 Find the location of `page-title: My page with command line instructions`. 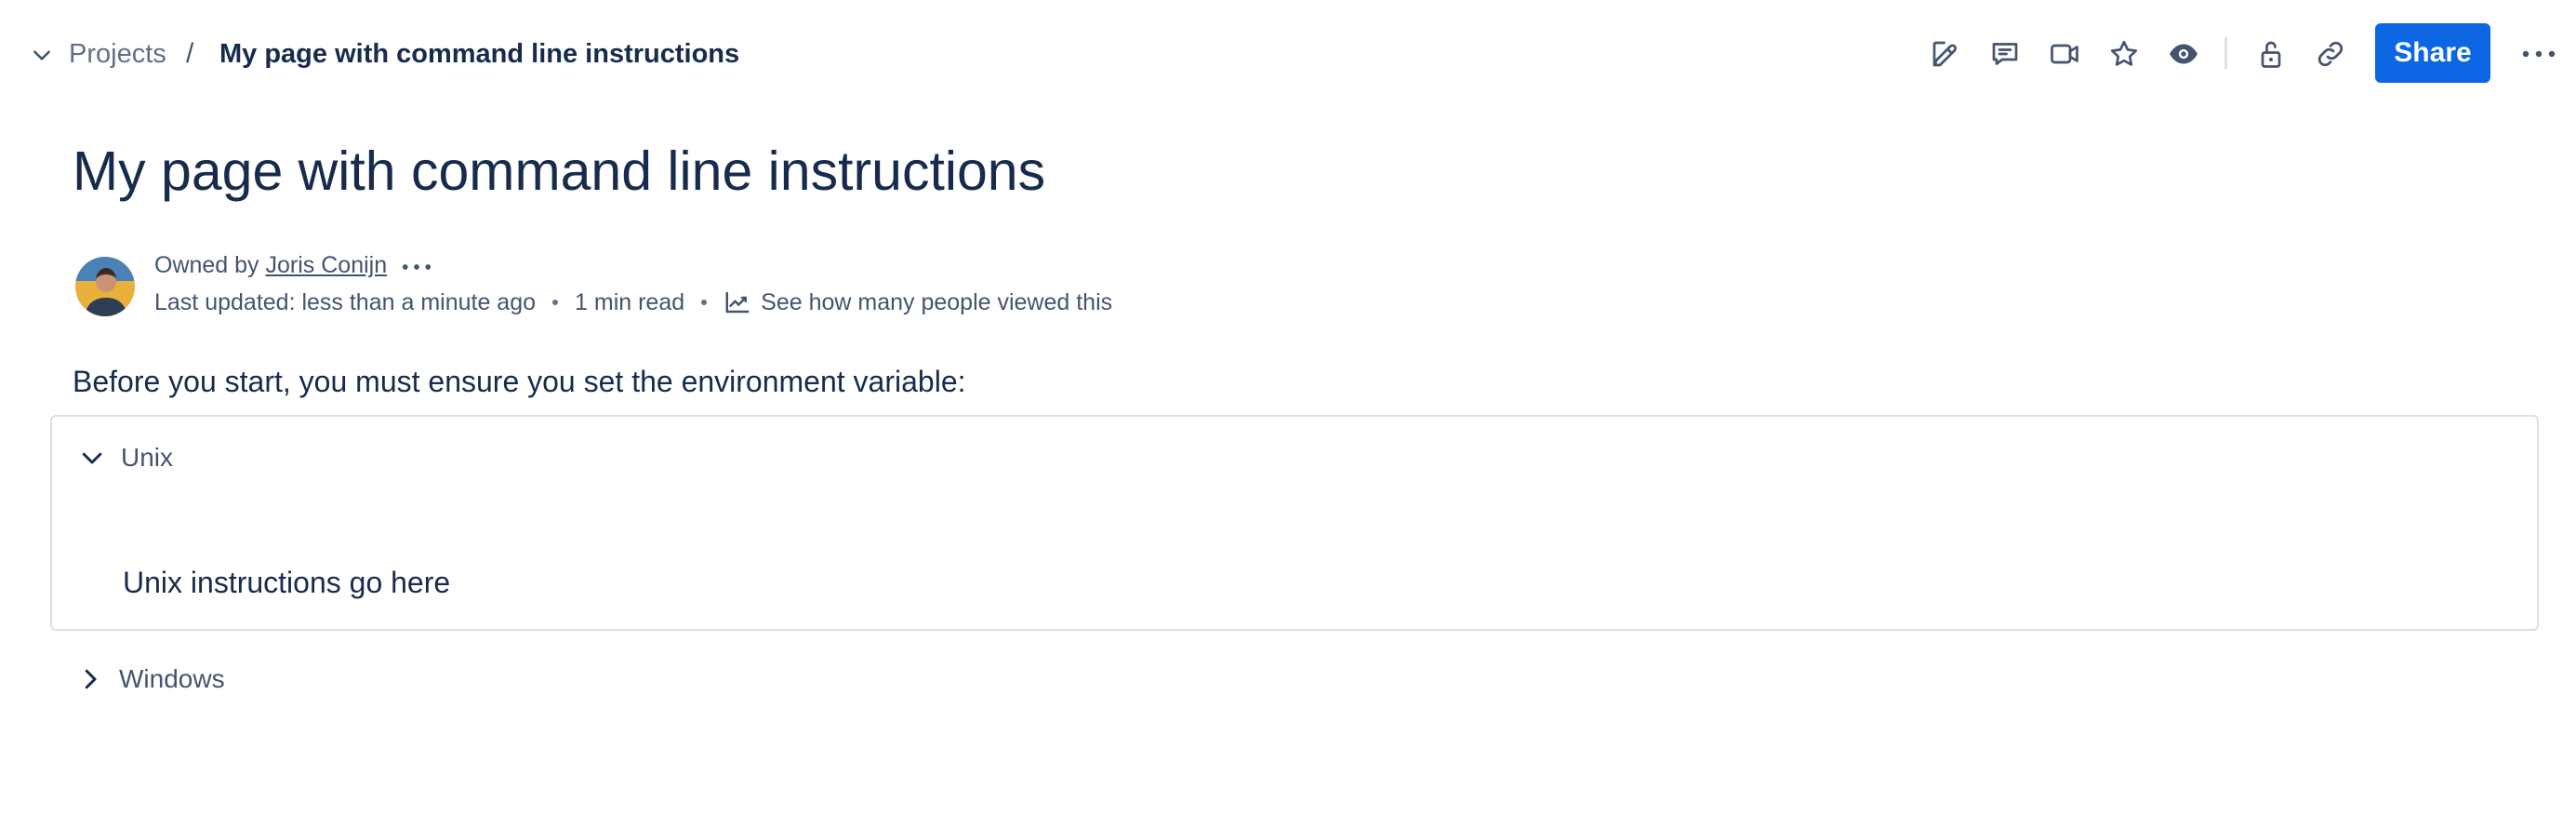

page-title: My page with command line instructions is located at coordinates (559, 171).